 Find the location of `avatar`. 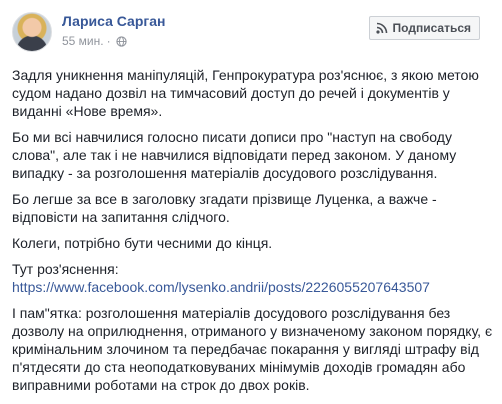

avatar is located at coordinates (32, 32).